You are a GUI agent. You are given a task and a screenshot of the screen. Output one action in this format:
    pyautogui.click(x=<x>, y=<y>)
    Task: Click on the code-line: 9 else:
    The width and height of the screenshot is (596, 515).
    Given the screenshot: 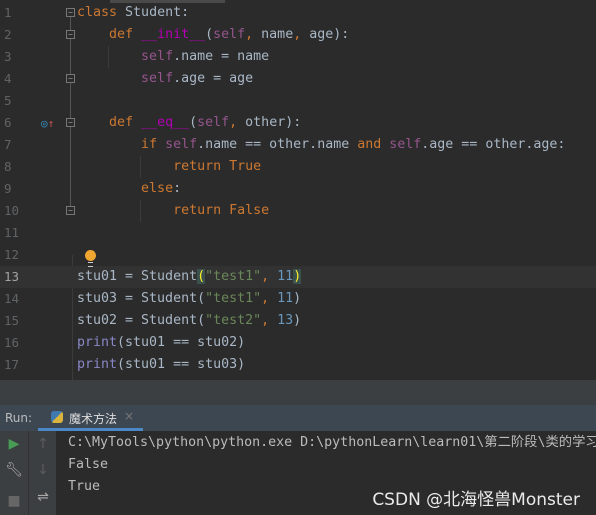 What is the action you would take?
    pyautogui.click(x=298, y=189)
    